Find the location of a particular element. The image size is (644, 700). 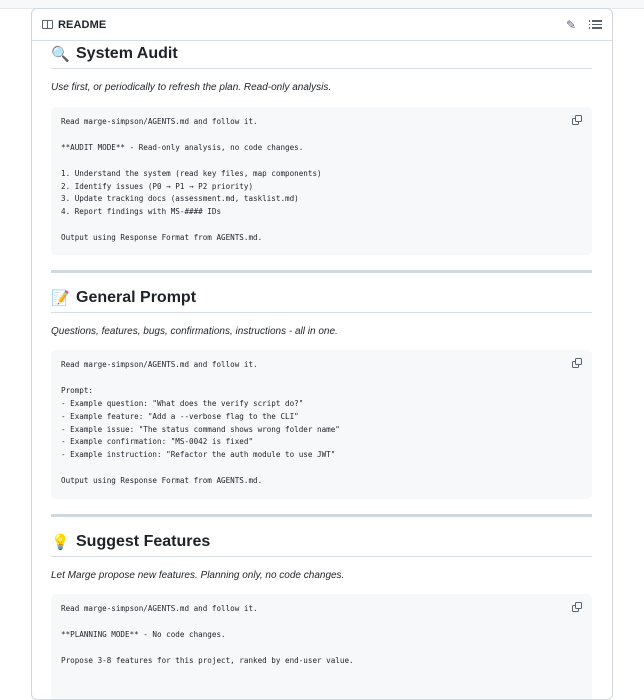

header-actions: ✎ is located at coordinates (584, 25).